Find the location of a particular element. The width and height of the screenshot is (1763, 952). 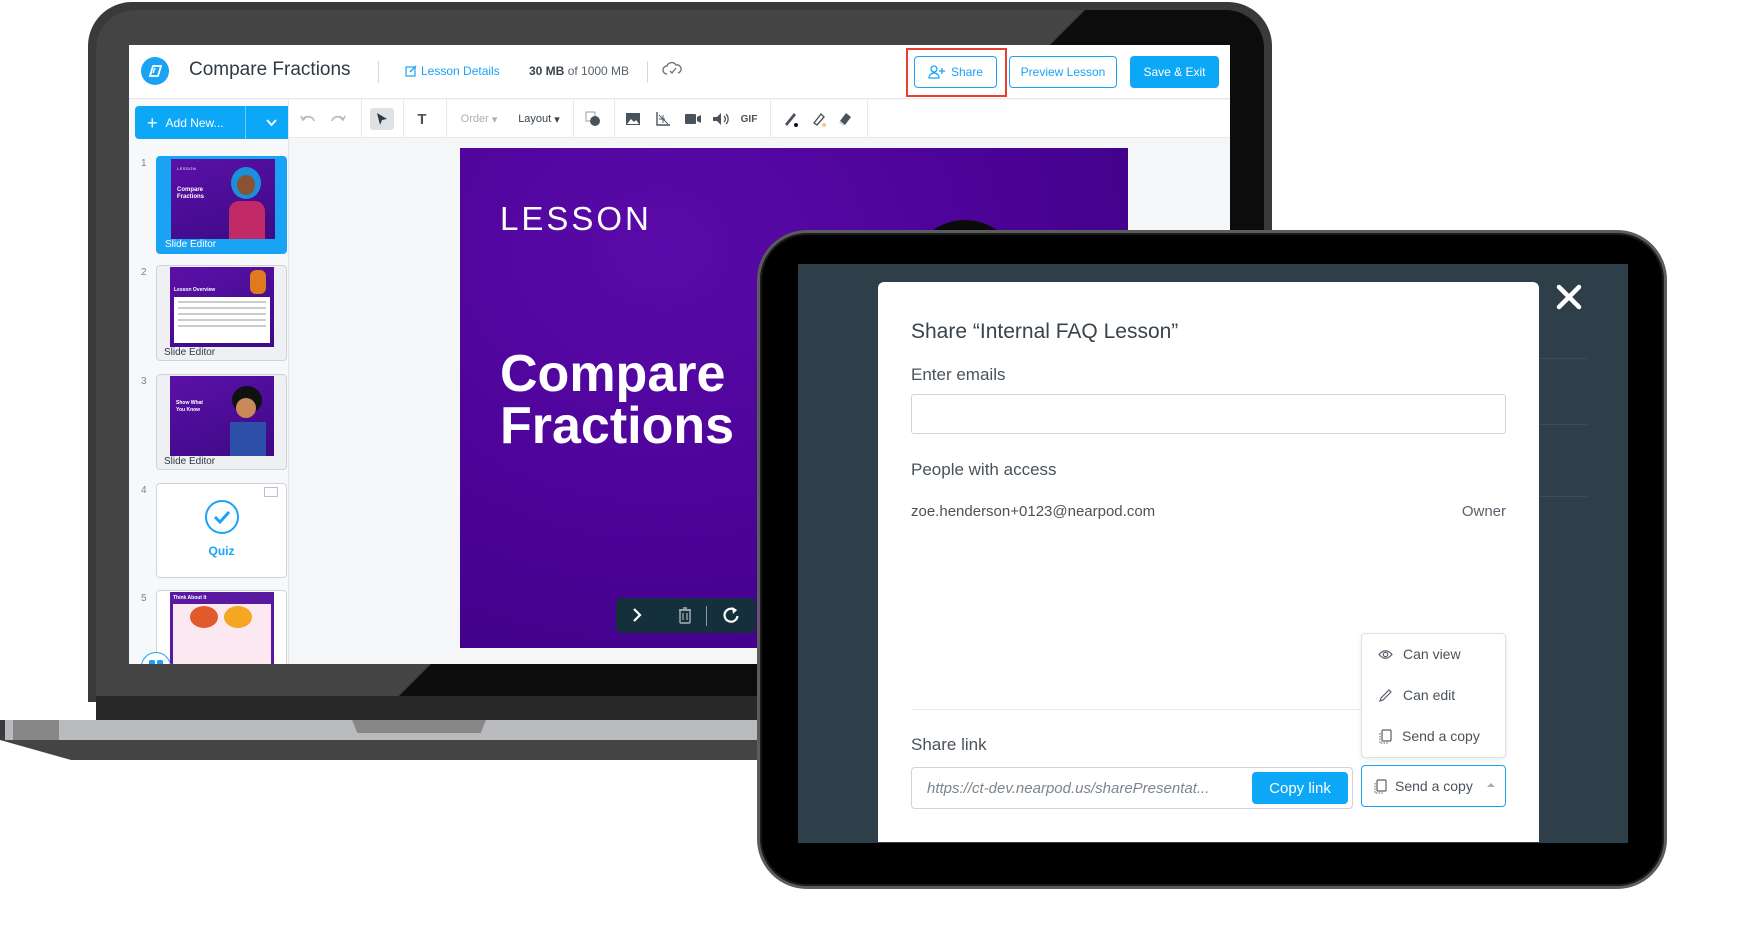

slide-preview: Lesson Overview is located at coordinates (222, 307).